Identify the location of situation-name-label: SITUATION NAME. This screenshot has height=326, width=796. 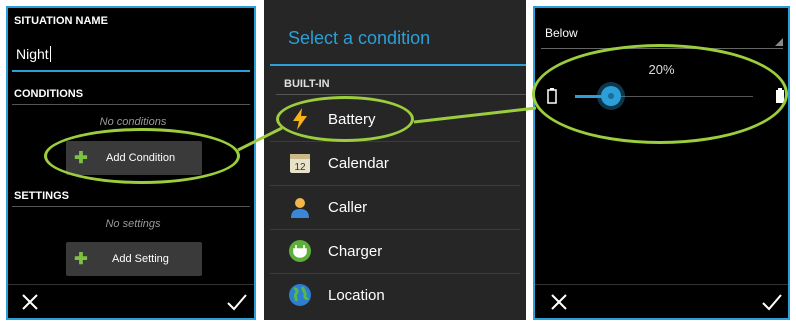
(61, 21).